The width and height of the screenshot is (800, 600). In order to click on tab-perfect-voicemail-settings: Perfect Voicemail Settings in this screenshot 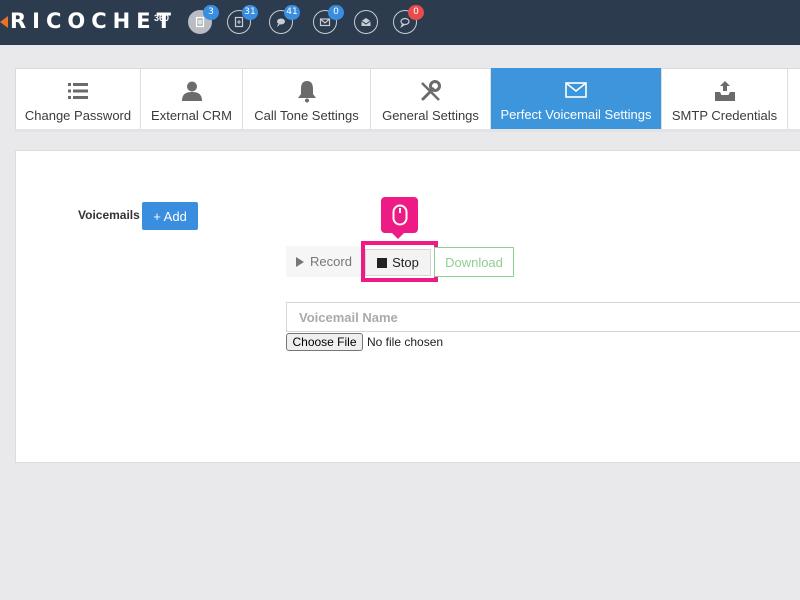, I will do `click(576, 100)`.